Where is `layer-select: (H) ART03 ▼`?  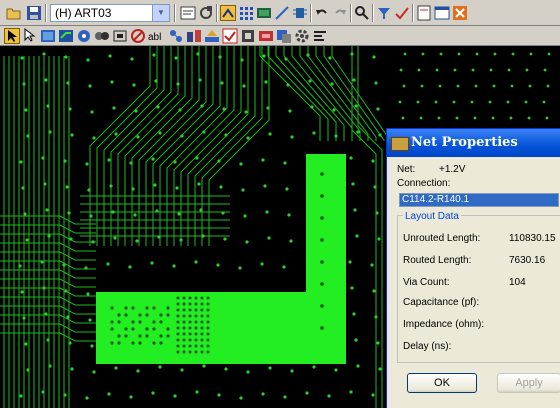 layer-select: (H) ART03 ▼ is located at coordinates (110, 13).